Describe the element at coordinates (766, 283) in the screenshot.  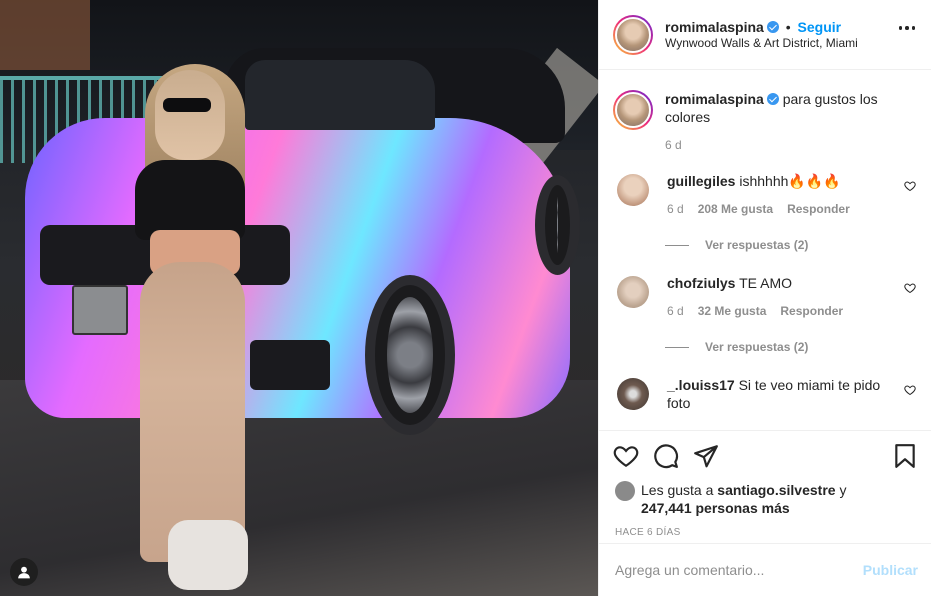
I see `comment-text: TE AMO` at that location.